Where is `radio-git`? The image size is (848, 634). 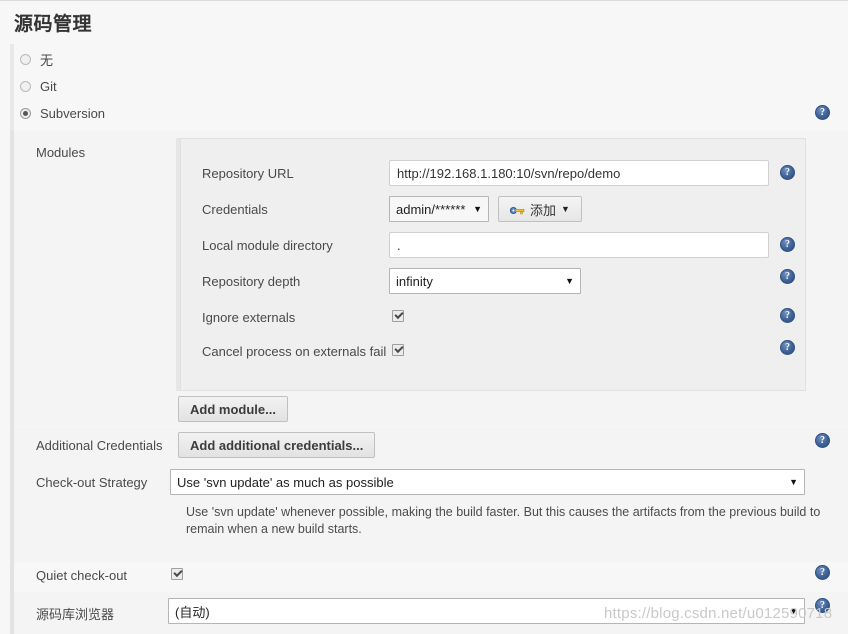
radio-git is located at coordinates (25, 86).